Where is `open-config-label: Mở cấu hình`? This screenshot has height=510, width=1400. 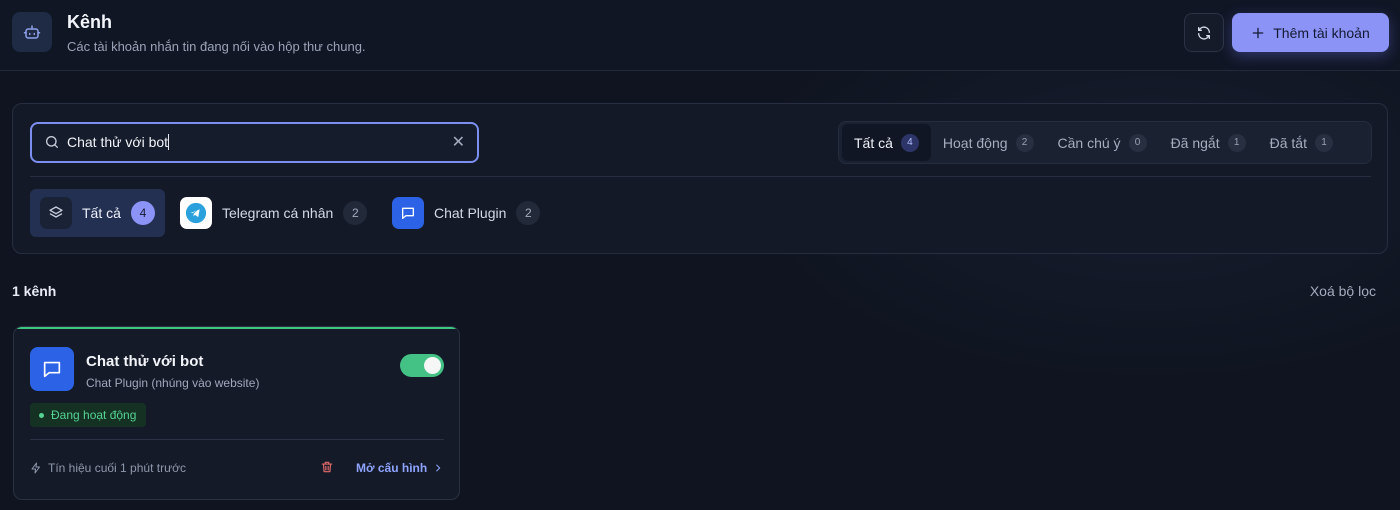
open-config-label: Mở cấu hình is located at coordinates (392, 468).